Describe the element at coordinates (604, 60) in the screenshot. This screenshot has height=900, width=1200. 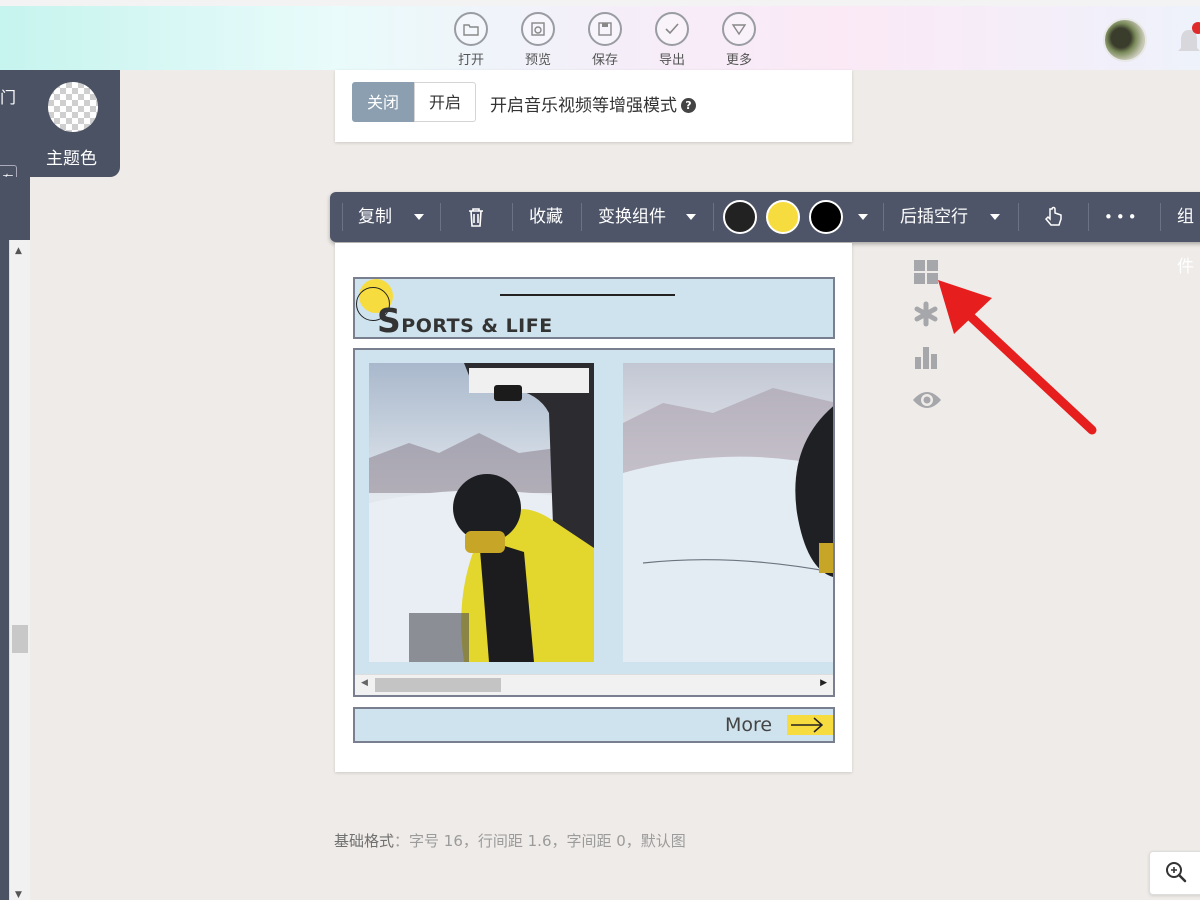
I see `save-label: 保存` at that location.